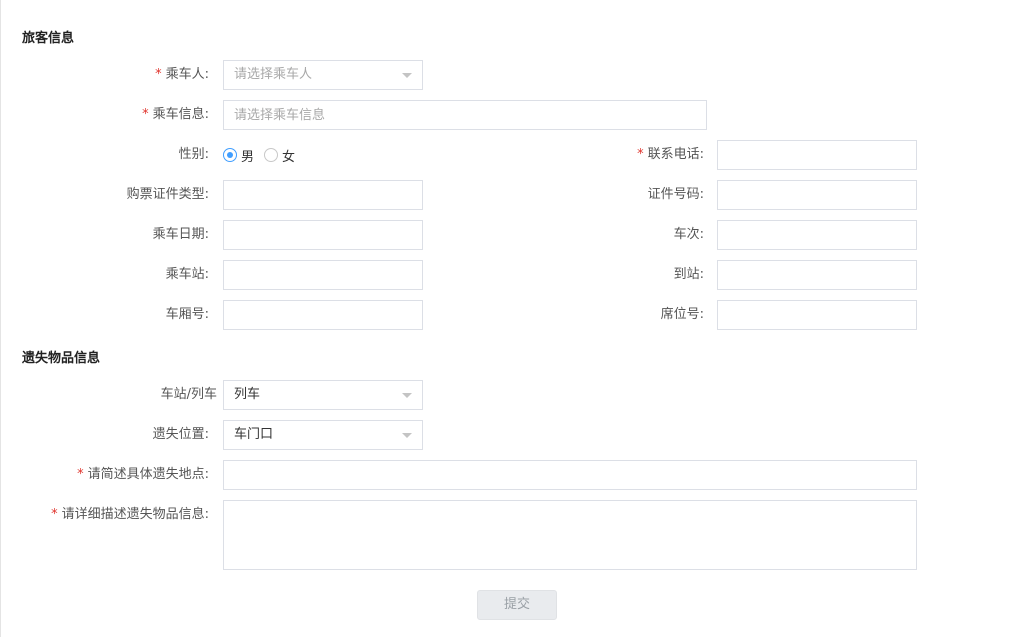 Image resolution: width=1026 pixels, height=637 pixels. Describe the element at coordinates (279, 155) in the screenshot. I see `gender-radio-female: 女` at that location.